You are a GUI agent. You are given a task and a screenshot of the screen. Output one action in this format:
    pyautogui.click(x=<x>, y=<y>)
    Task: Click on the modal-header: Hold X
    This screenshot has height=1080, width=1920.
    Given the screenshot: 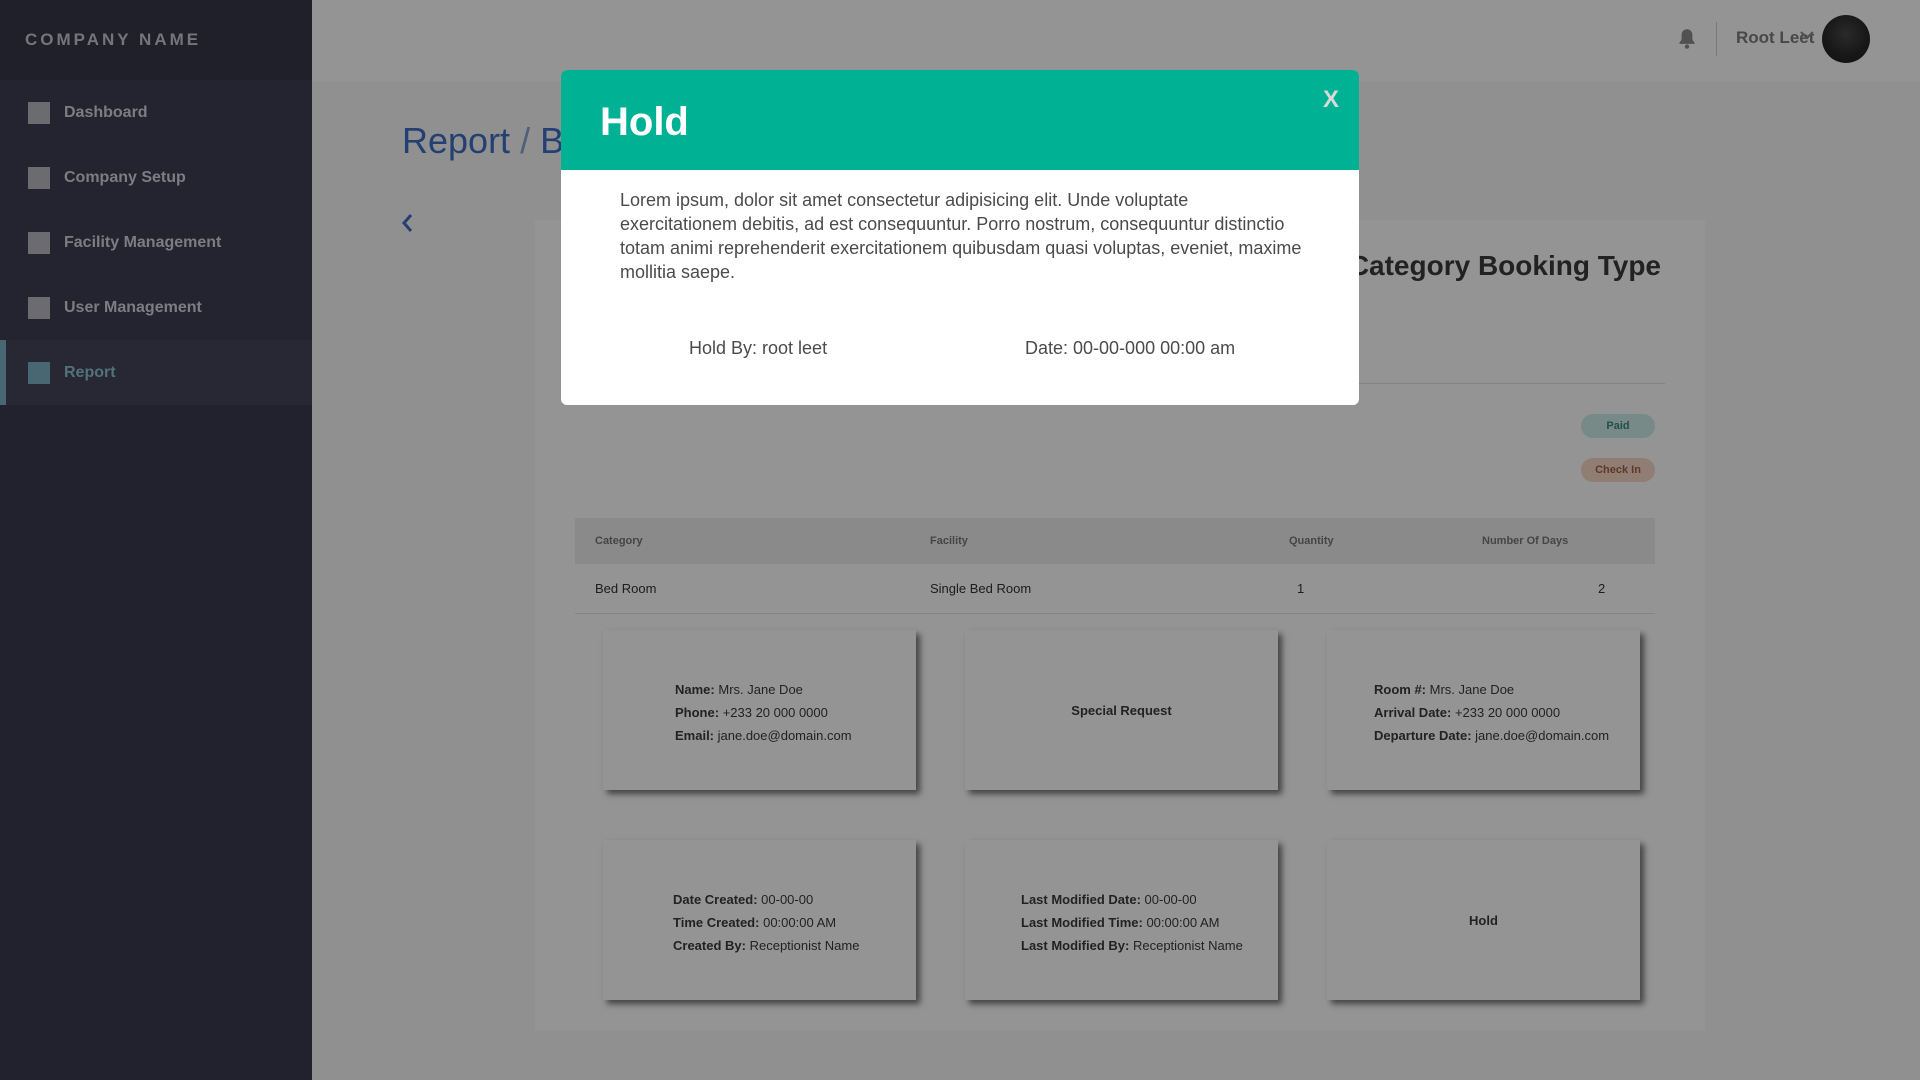 What is the action you would take?
    pyautogui.click(x=960, y=120)
    